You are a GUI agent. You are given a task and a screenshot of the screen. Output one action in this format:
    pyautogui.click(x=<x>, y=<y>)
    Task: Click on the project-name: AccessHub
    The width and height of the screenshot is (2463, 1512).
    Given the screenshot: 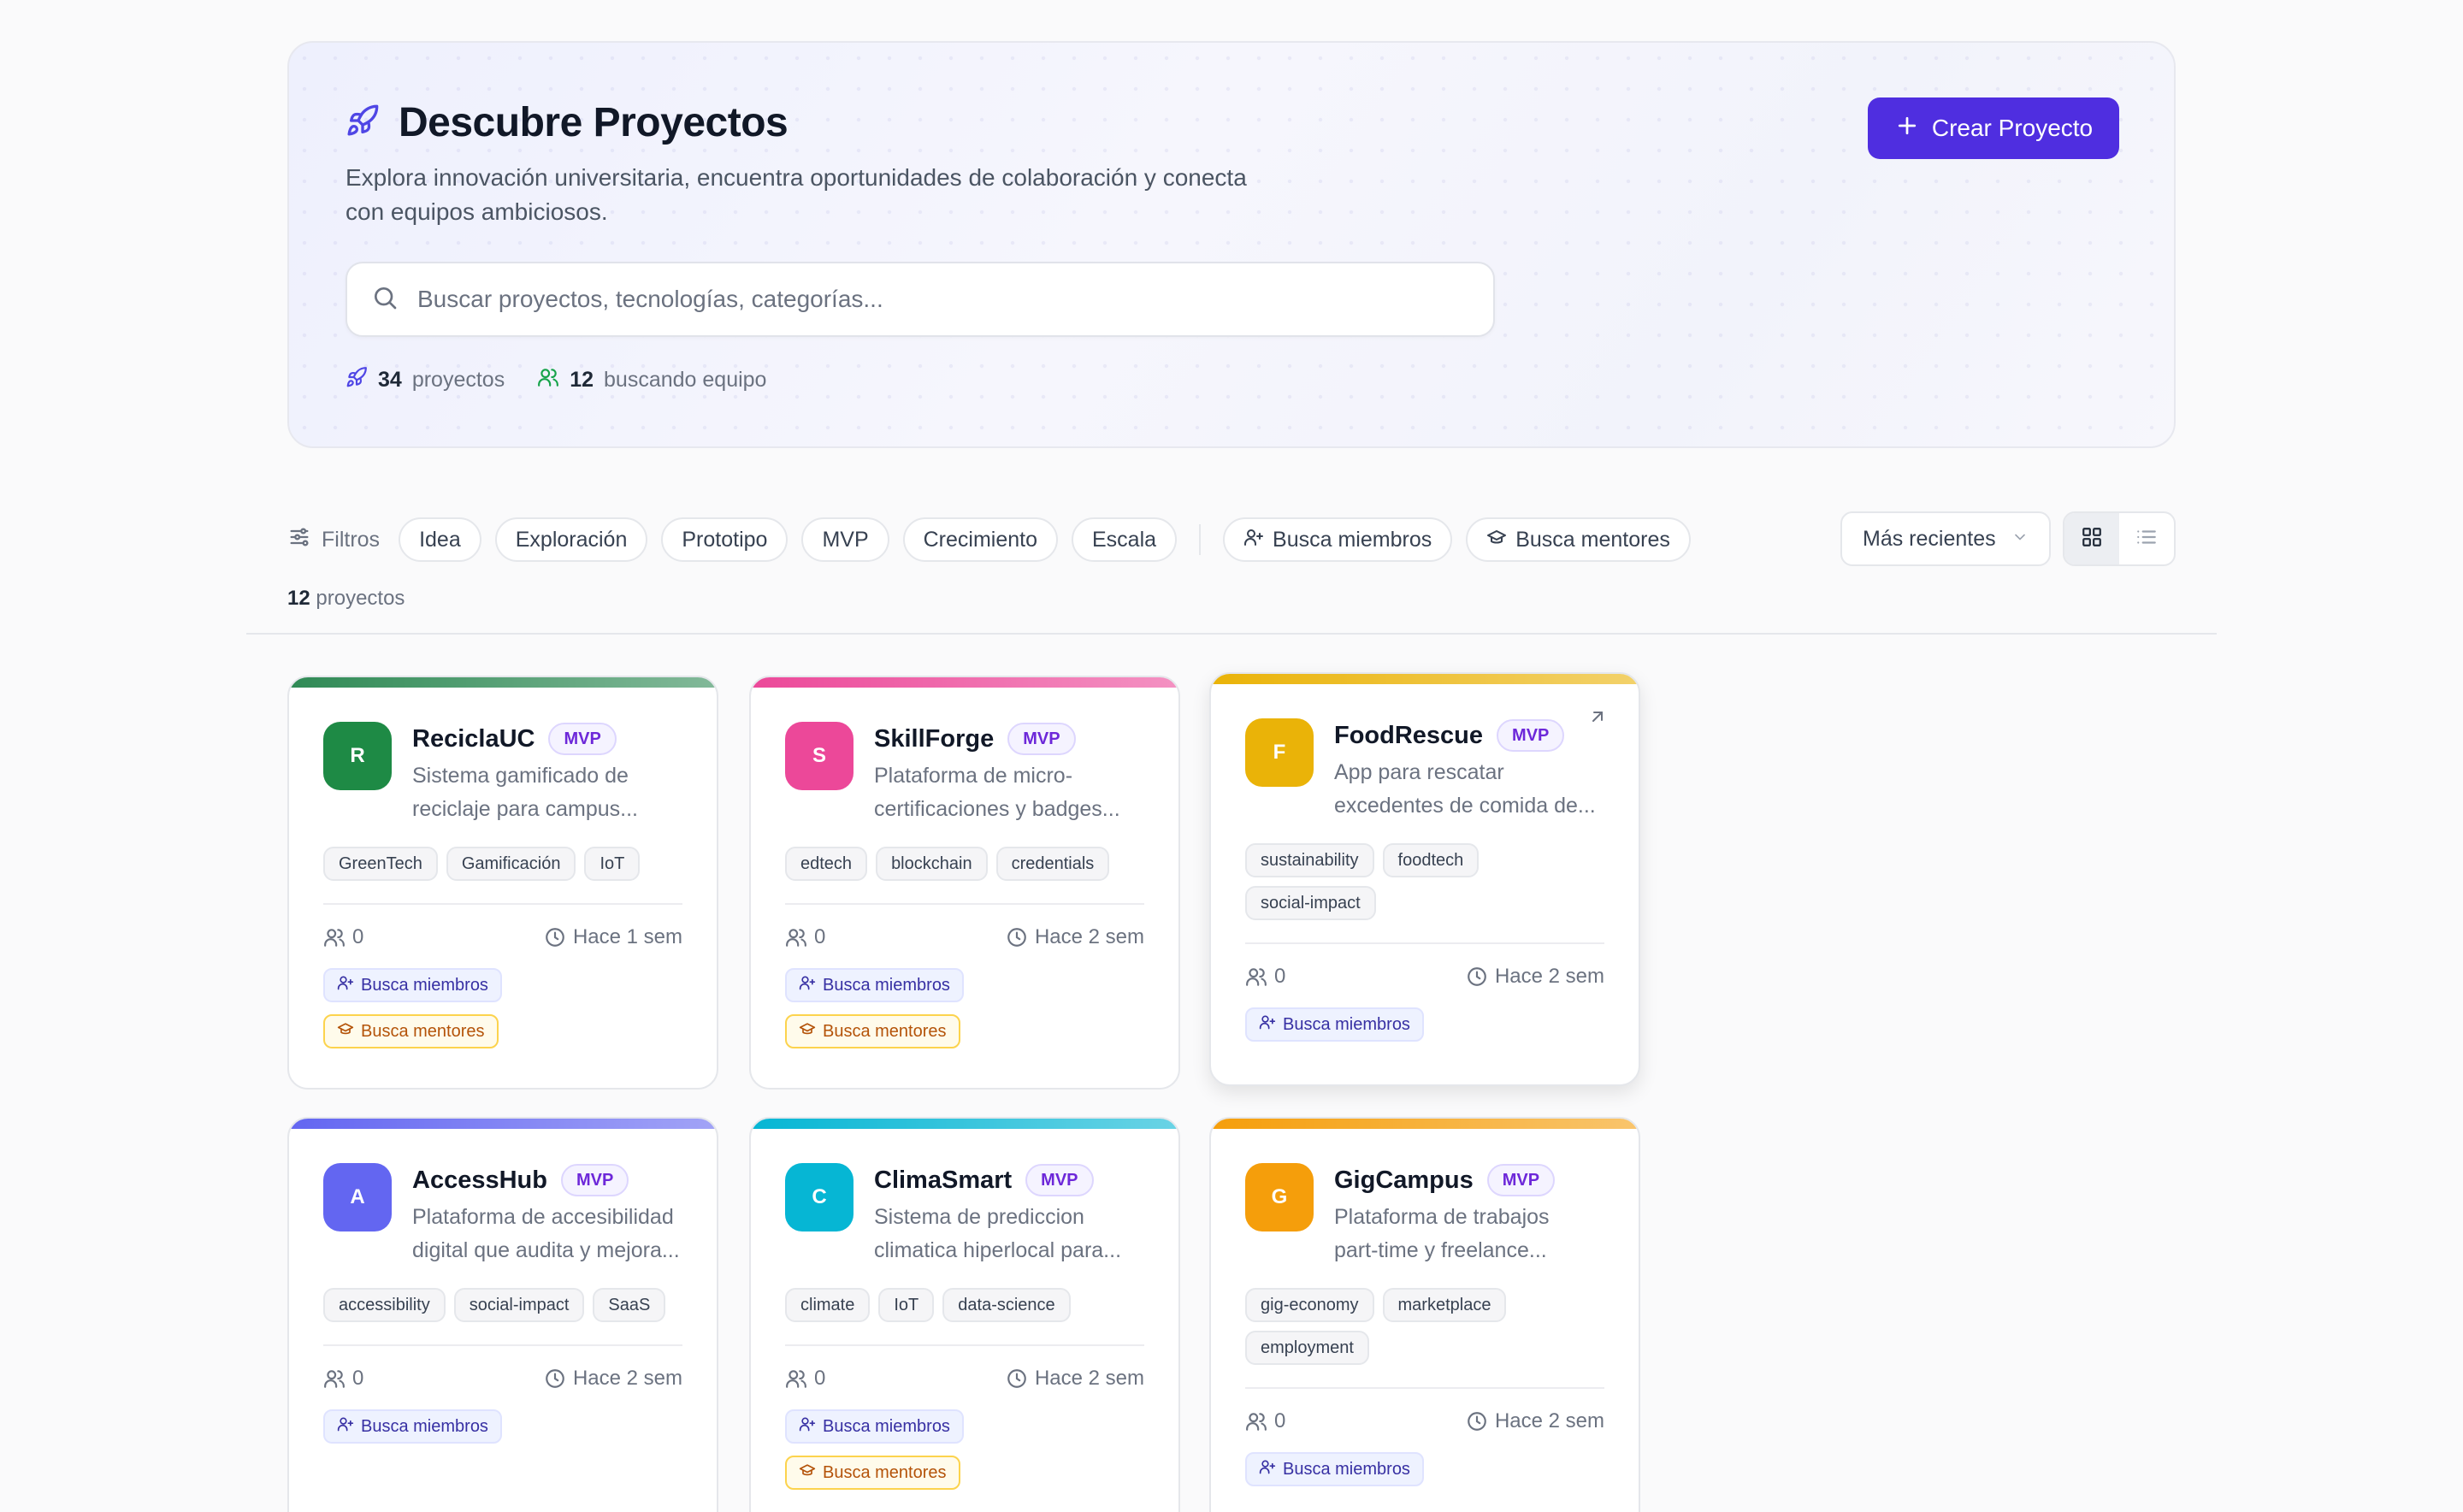 What is the action you would take?
    pyautogui.click(x=479, y=1180)
    